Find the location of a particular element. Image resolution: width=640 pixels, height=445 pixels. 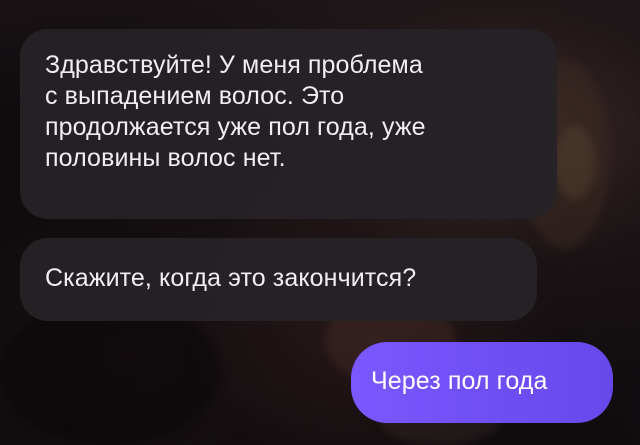

message-text-line: половины волос нет. is located at coordinates (165, 158).